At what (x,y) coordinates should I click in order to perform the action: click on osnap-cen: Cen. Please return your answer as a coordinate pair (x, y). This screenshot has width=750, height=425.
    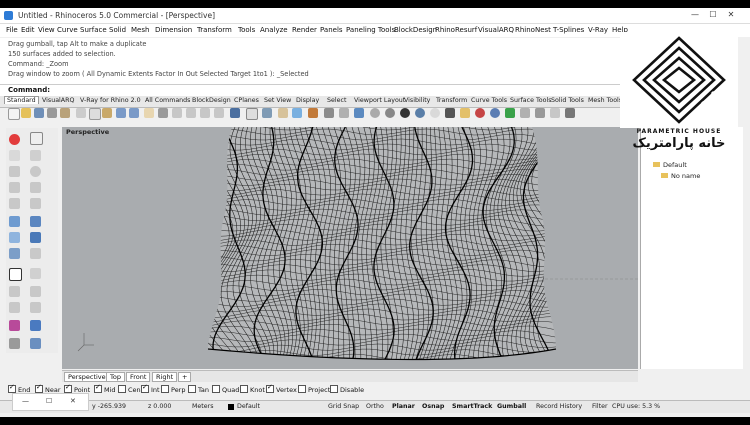
    Looking at the image, I should click on (129, 389).